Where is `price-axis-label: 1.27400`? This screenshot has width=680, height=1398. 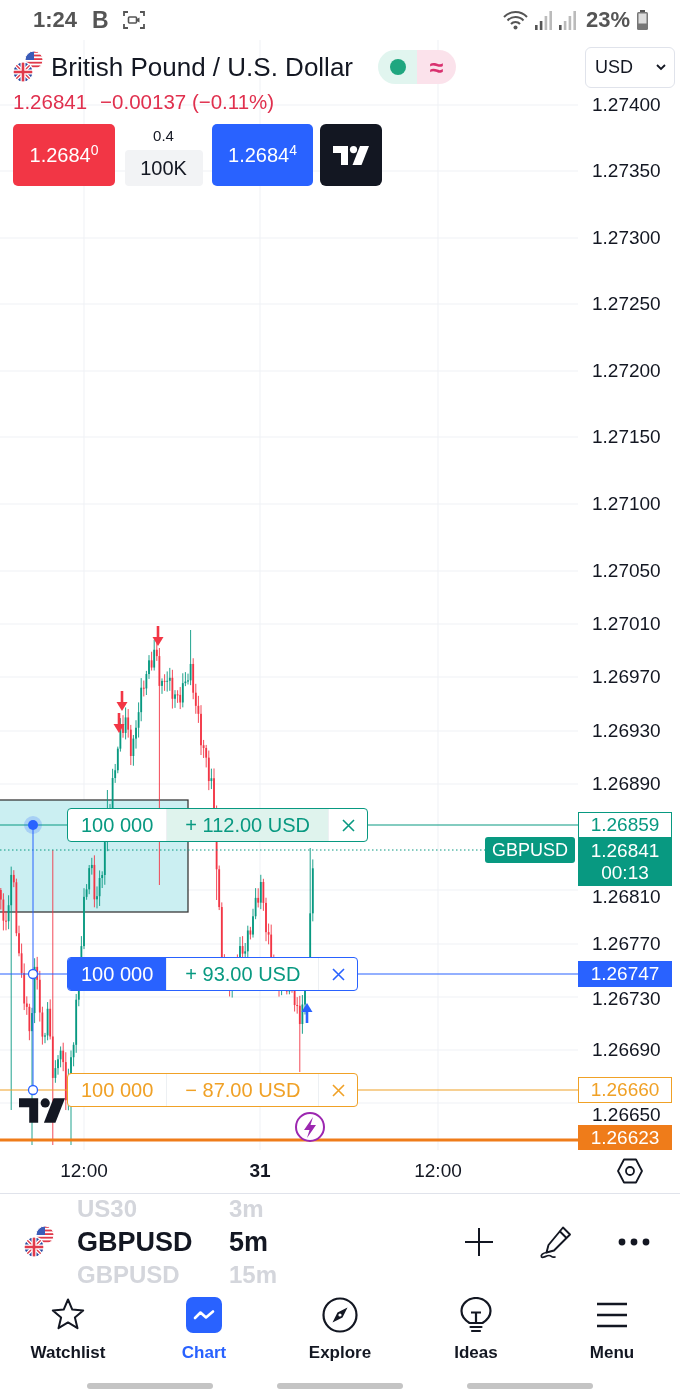 price-axis-label: 1.27400 is located at coordinates (626, 105).